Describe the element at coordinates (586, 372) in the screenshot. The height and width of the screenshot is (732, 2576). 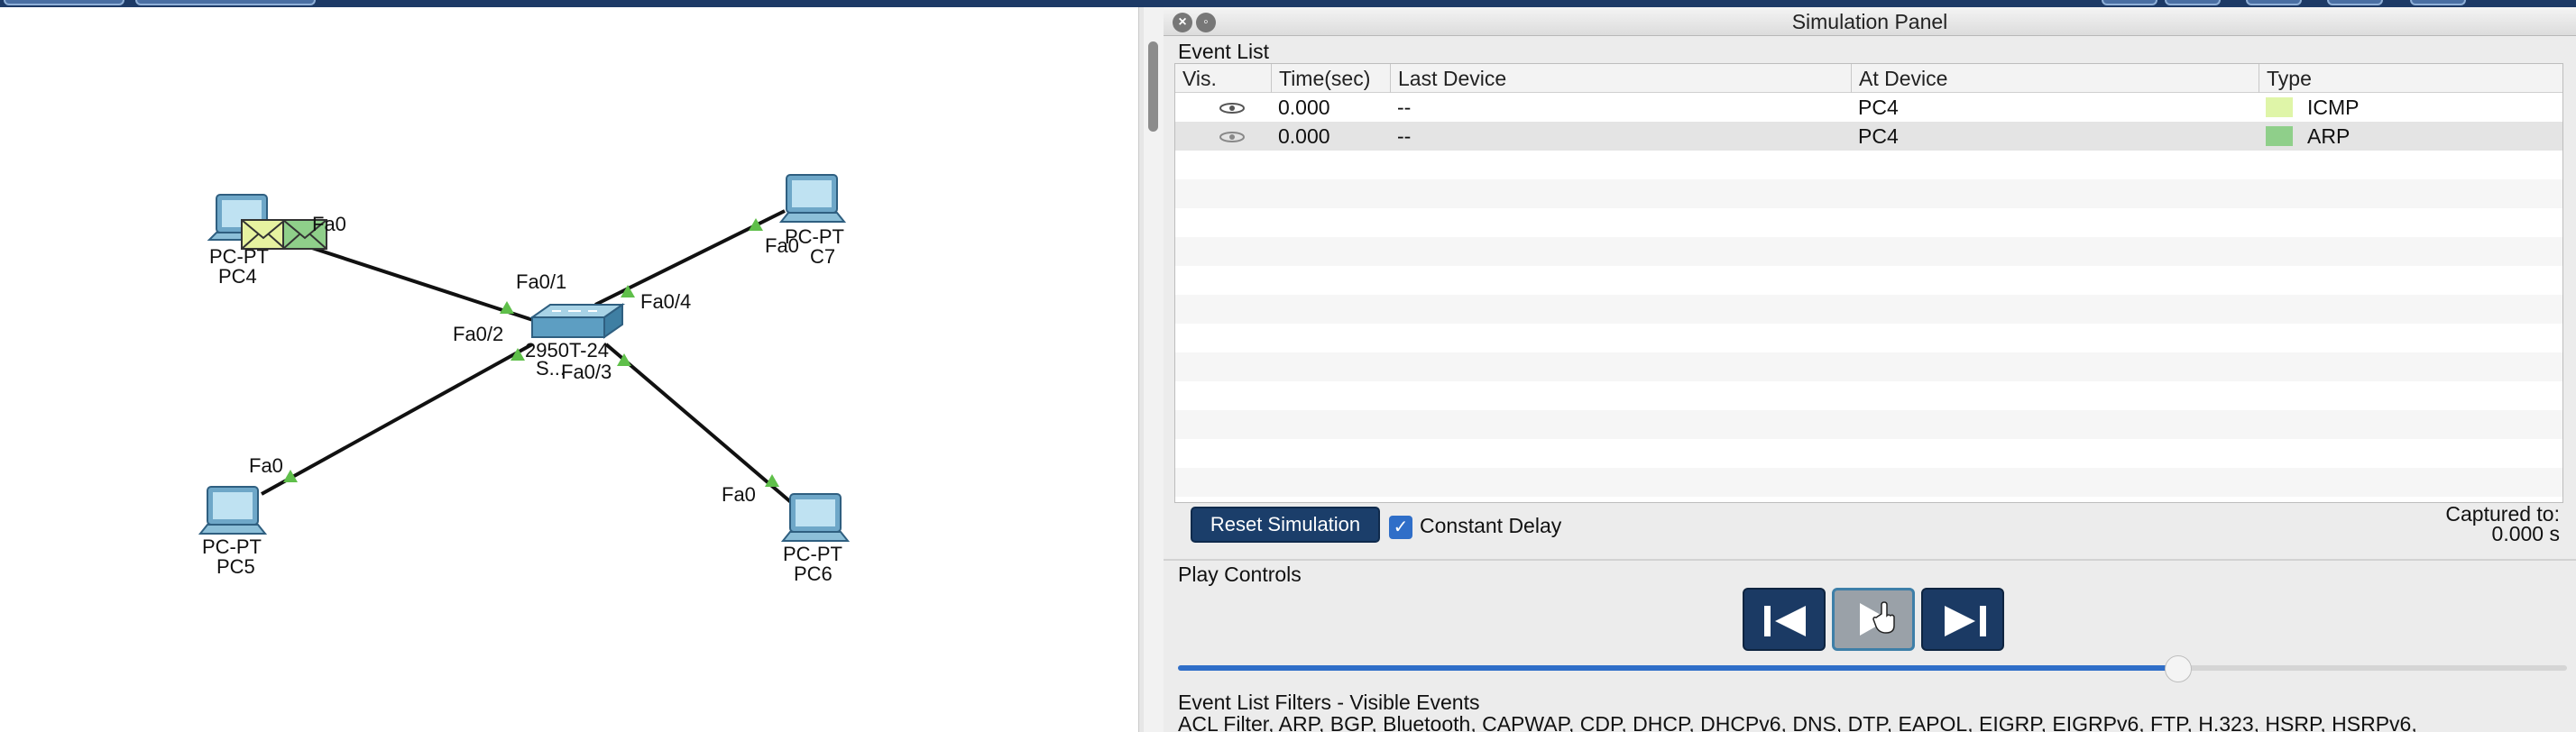
I see `switch-port-fa03: Fa0/3` at that location.